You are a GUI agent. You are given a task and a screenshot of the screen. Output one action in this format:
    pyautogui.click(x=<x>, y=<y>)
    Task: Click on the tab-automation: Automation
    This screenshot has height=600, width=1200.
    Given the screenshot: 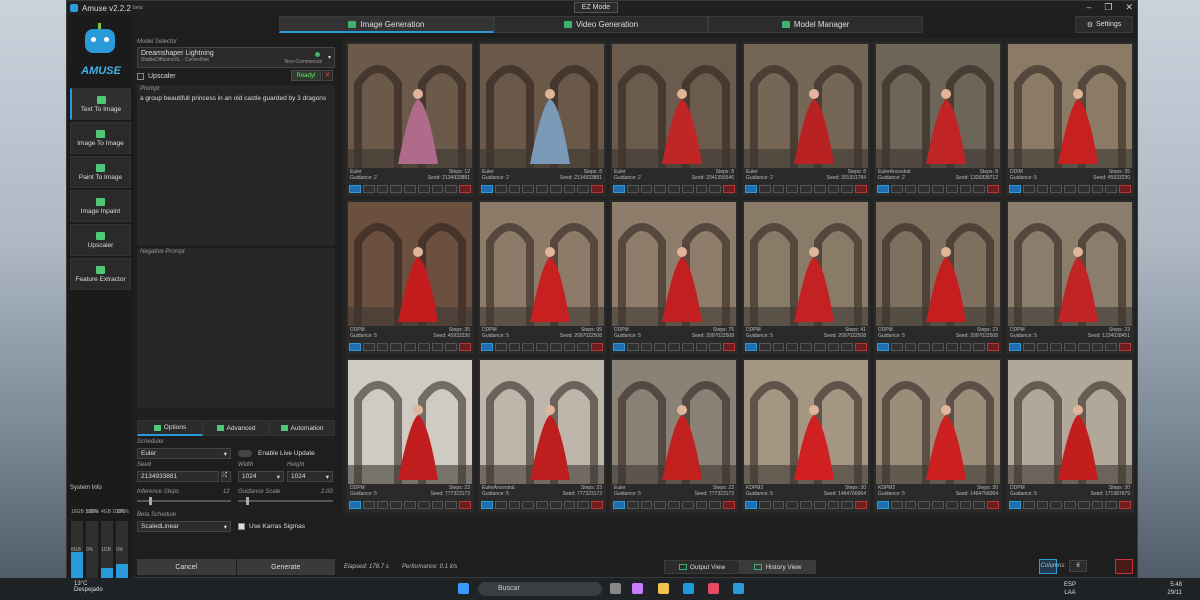 What is the action you would take?
    pyautogui.click(x=302, y=428)
    